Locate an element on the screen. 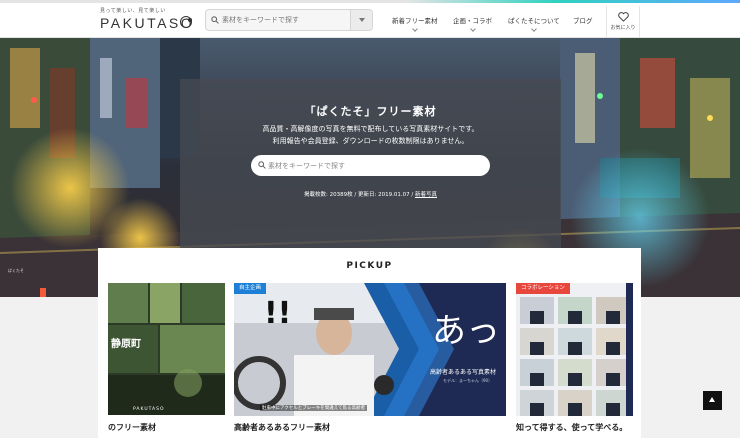 This screenshot has height=438, width=740. favorites-label: お気に入り is located at coordinates (623, 28).